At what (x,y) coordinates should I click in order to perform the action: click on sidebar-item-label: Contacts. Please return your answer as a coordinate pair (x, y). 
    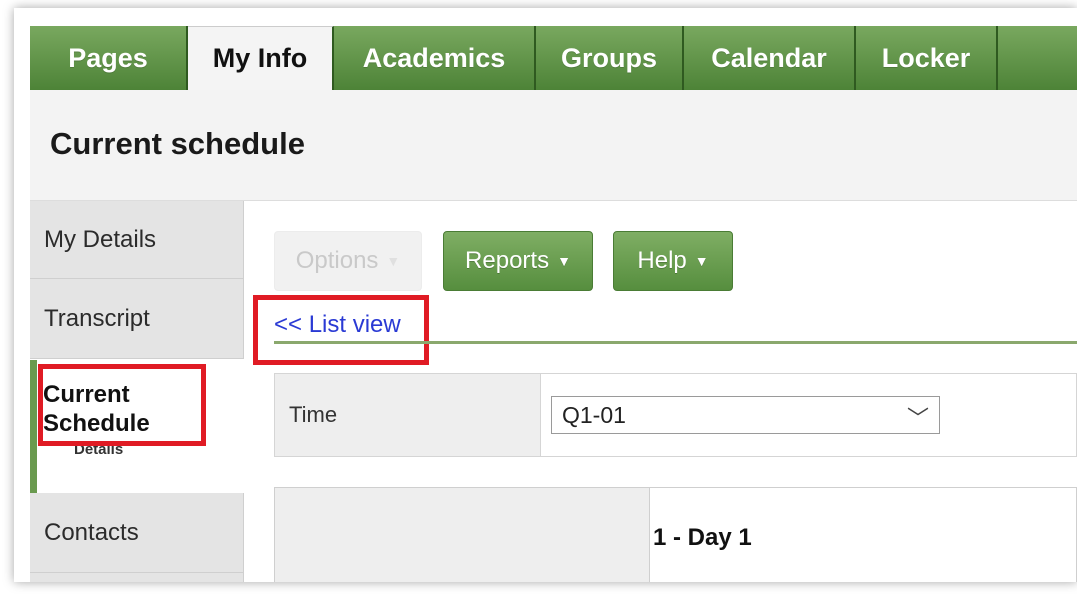
    Looking at the image, I should click on (91, 532).